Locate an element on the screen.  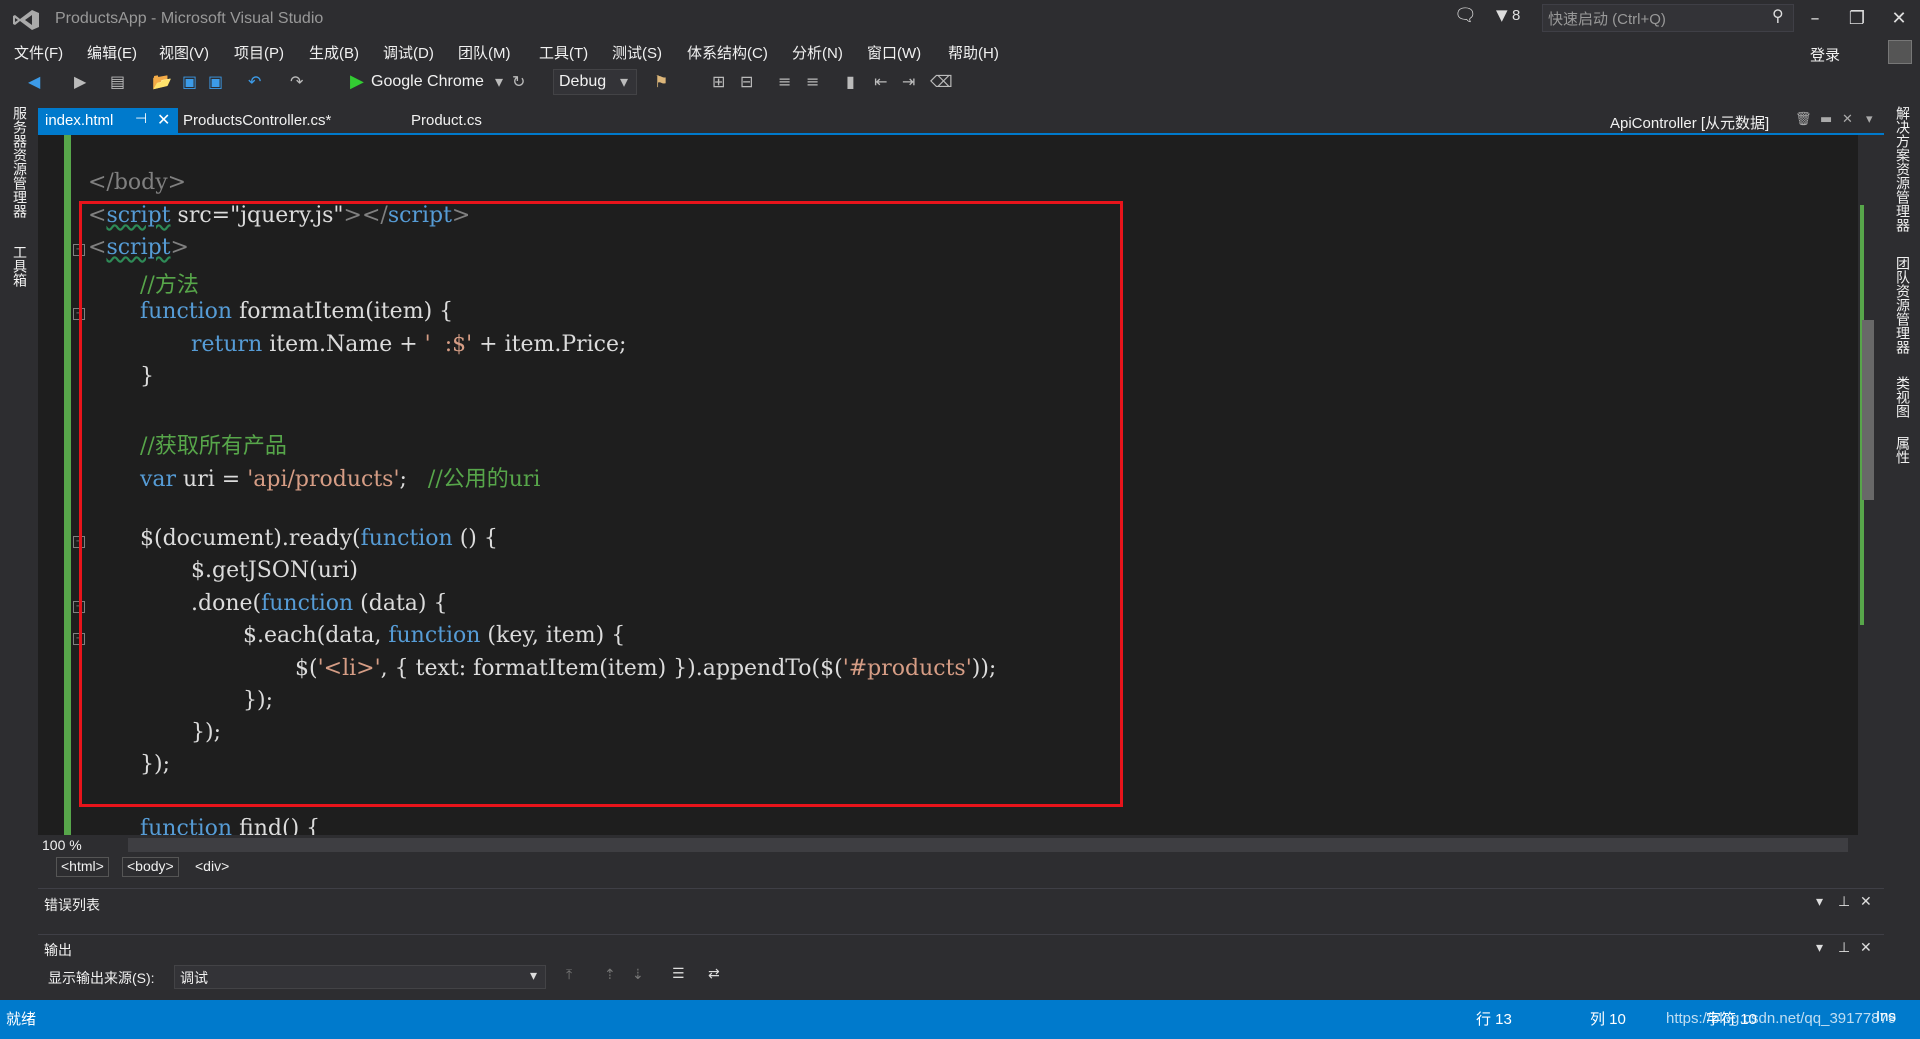
notification-count: 8 is located at coordinates (1516, 15).